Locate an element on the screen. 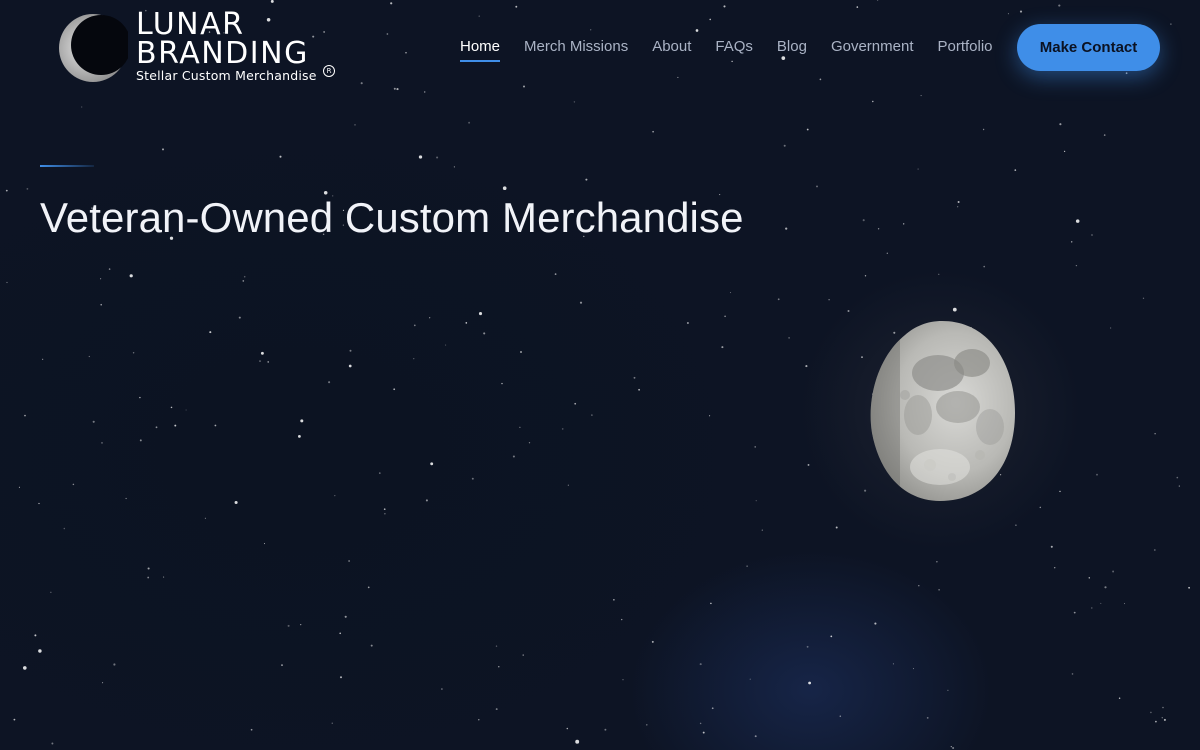  nav-item-government: Government is located at coordinates (872, 49).